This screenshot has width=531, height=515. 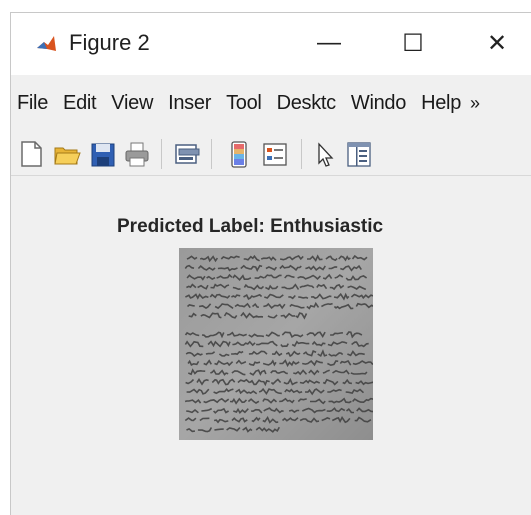 What do you see at coordinates (189, 103) in the screenshot?
I see `menu-insert: Inser` at bounding box center [189, 103].